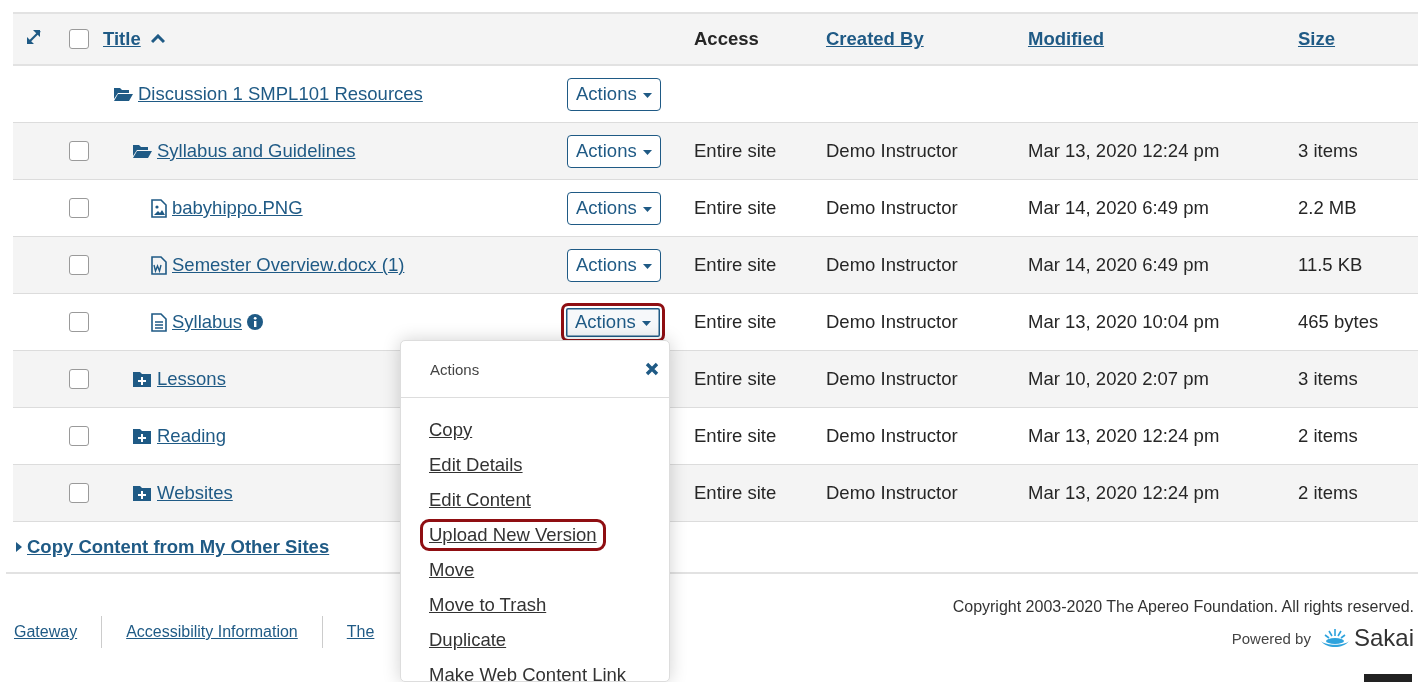  I want to click on menu-item: Edit Content, so click(480, 499).